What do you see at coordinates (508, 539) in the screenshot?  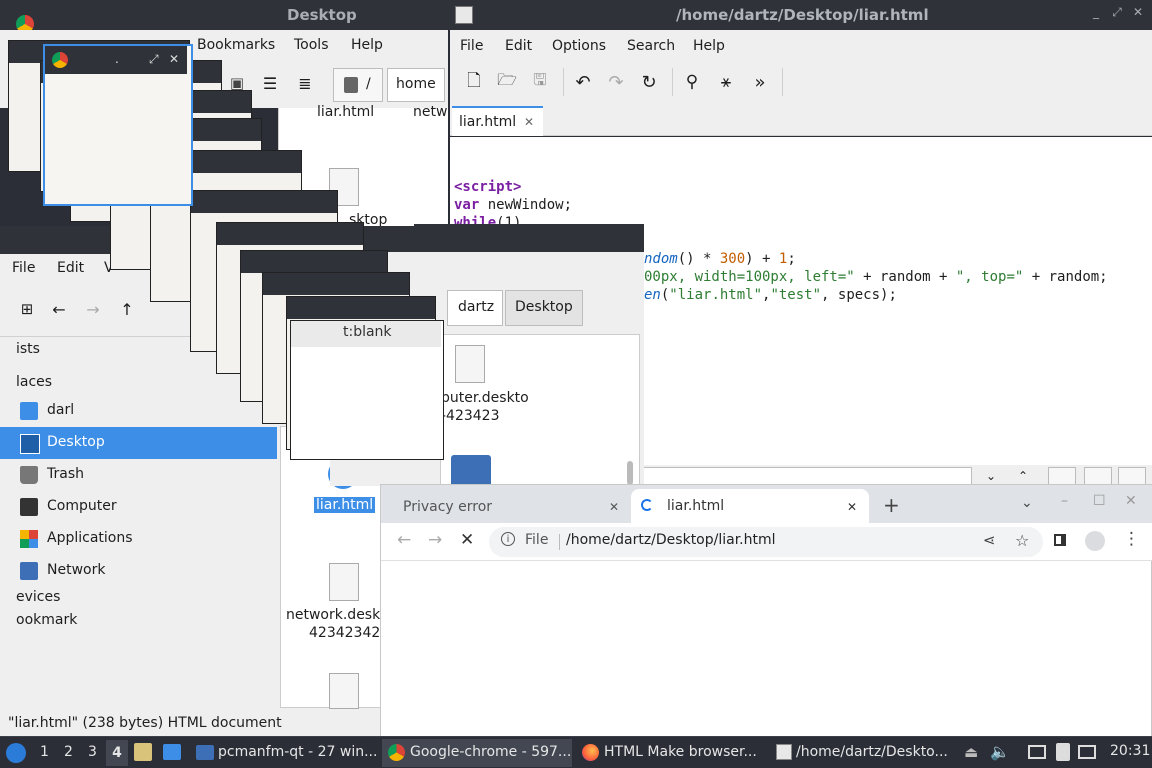 I see `info-icon: i` at bounding box center [508, 539].